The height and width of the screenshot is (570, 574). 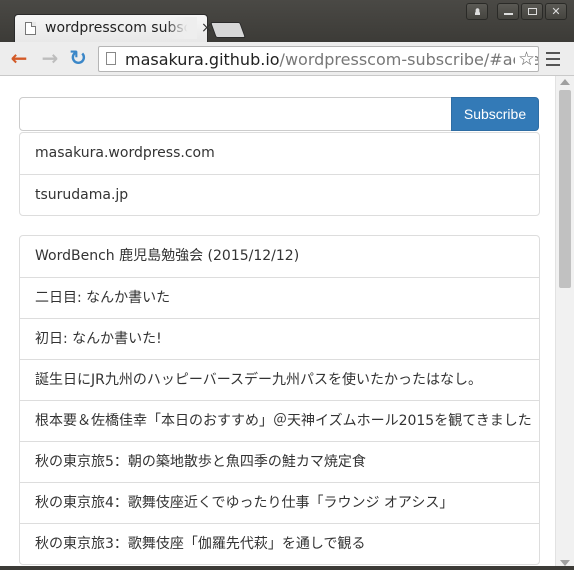 What do you see at coordinates (279, 256) in the screenshot?
I see `post-item: WordBench 鹿児島勉強会 (2015/12/12)` at bounding box center [279, 256].